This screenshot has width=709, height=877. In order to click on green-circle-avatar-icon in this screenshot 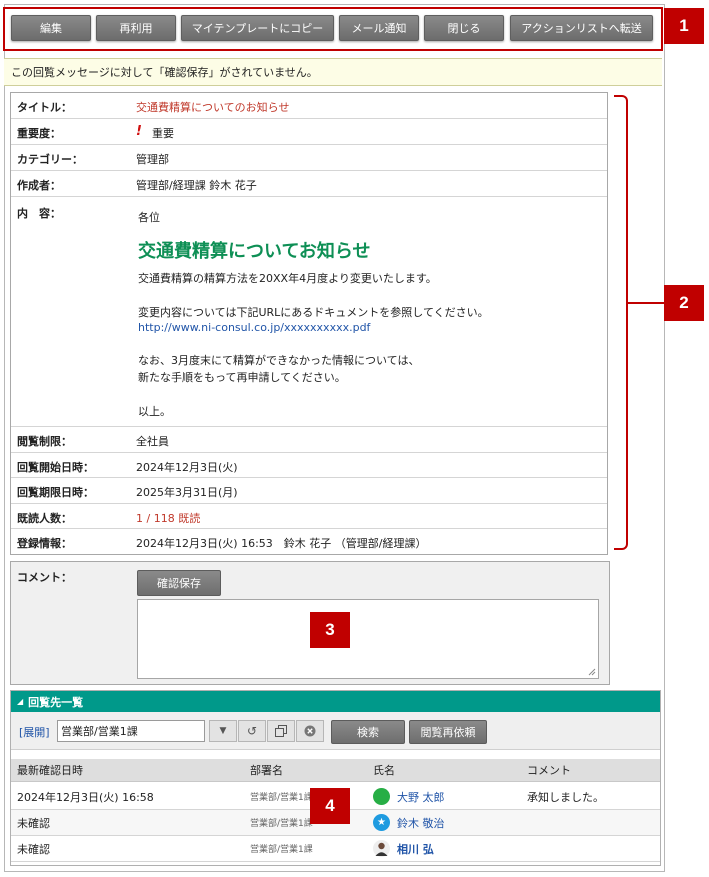, I will do `click(381, 796)`.